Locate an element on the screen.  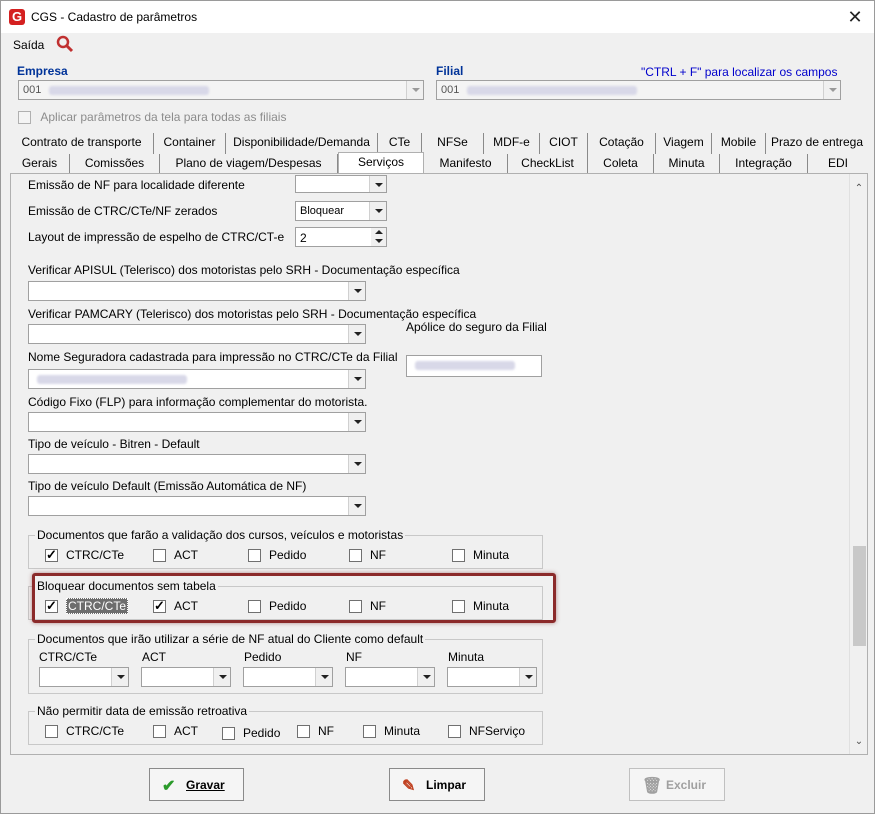
serie-ctrc-select is located at coordinates (84, 677).